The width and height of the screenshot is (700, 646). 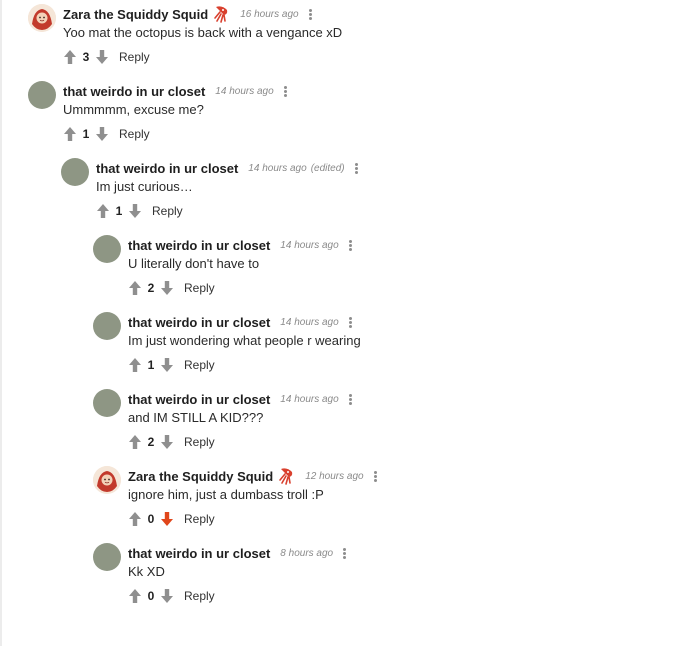 What do you see at coordinates (133, 109) in the screenshot?
I see `comment-text: Ummmmm, excuse me?` at bounding box center [133, 109].